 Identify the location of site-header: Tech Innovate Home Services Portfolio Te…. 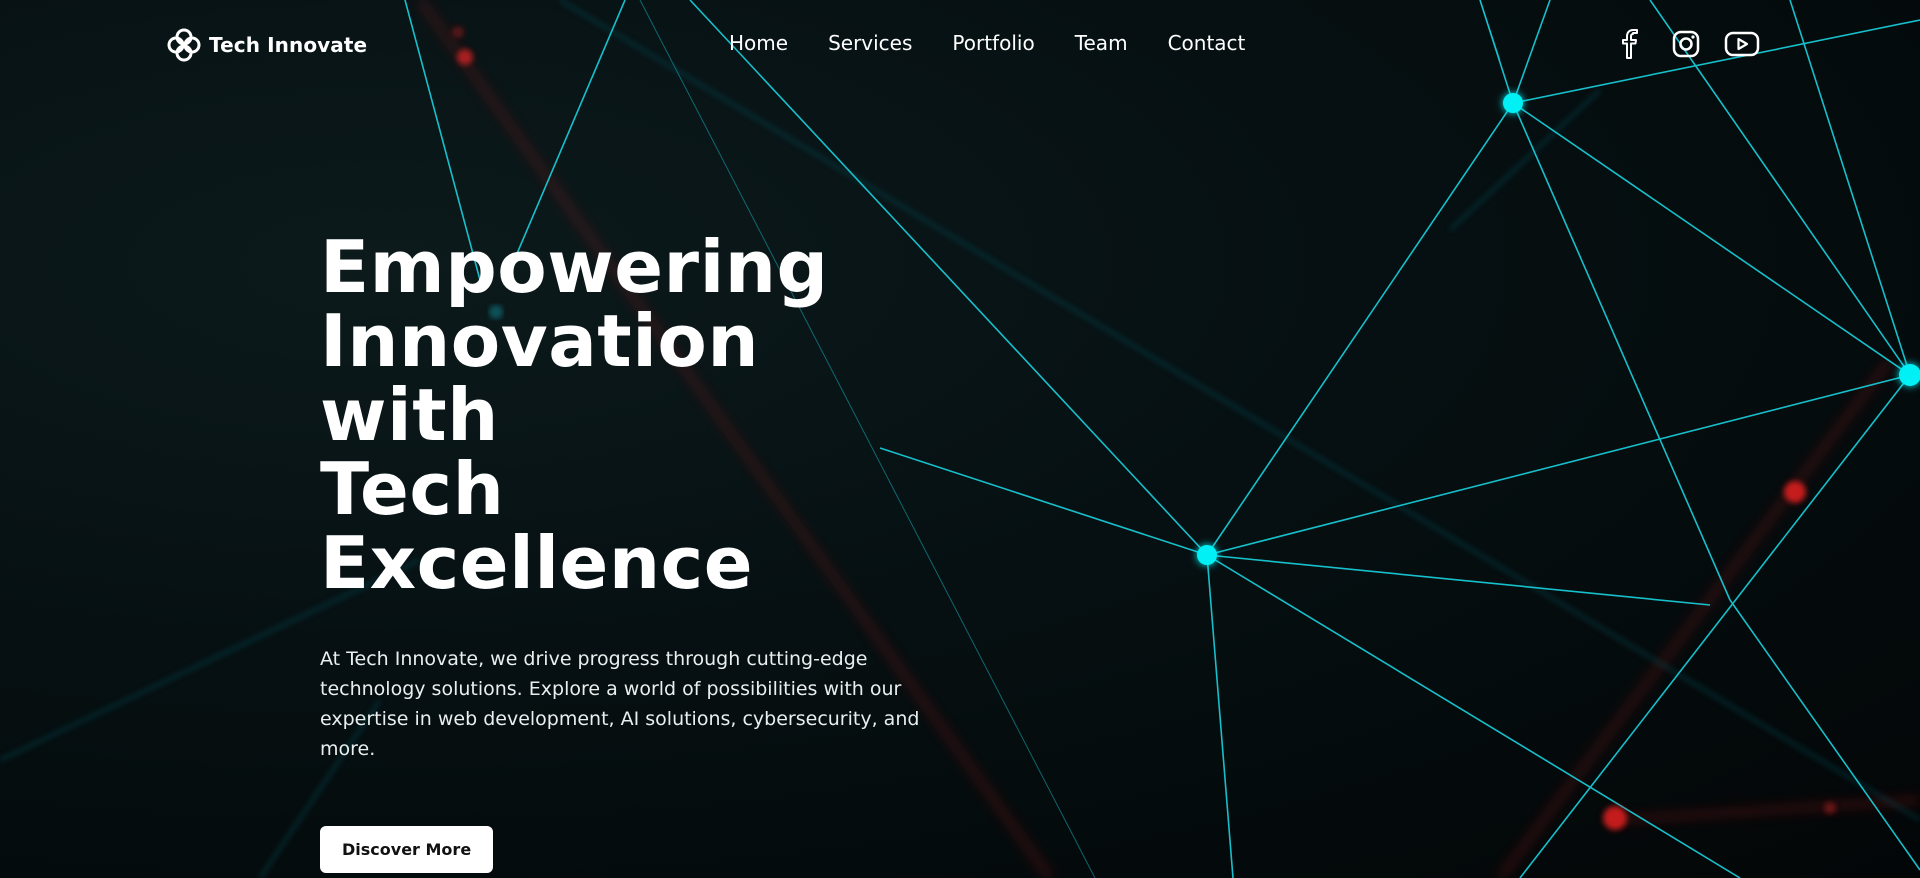
(960, 45).